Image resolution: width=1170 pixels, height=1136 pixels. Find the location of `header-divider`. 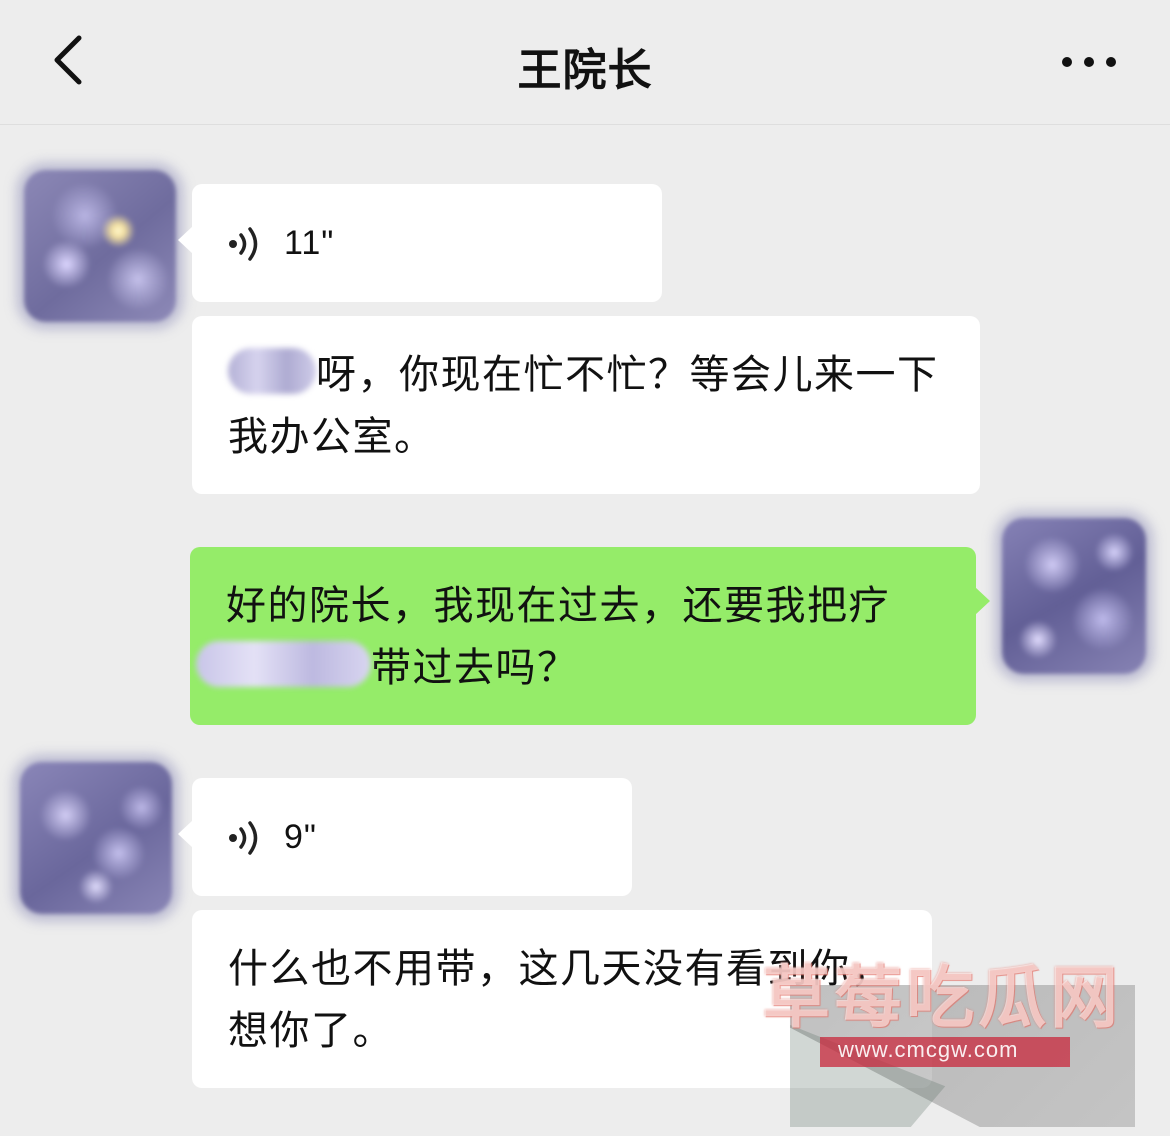

header-divider is located at coordinates (585, 124).